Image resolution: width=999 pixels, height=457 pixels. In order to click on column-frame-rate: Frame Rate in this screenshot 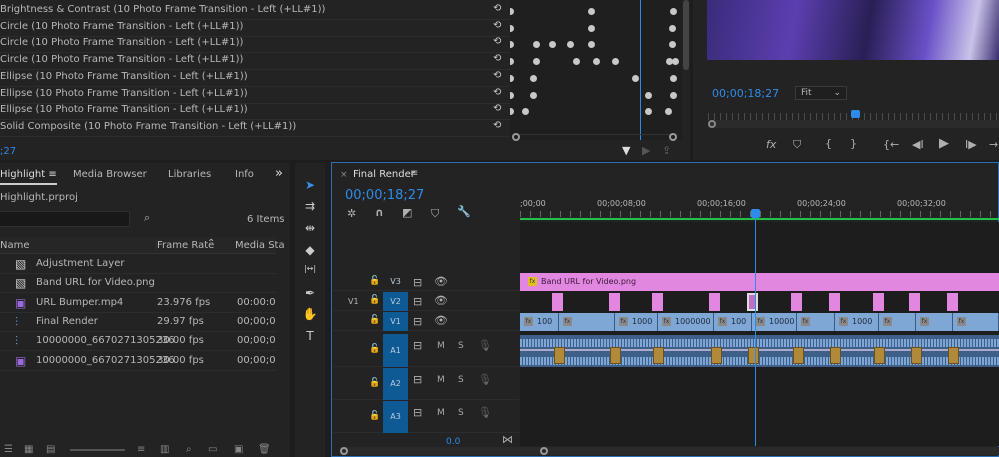, I will do `click(185, 245)`.